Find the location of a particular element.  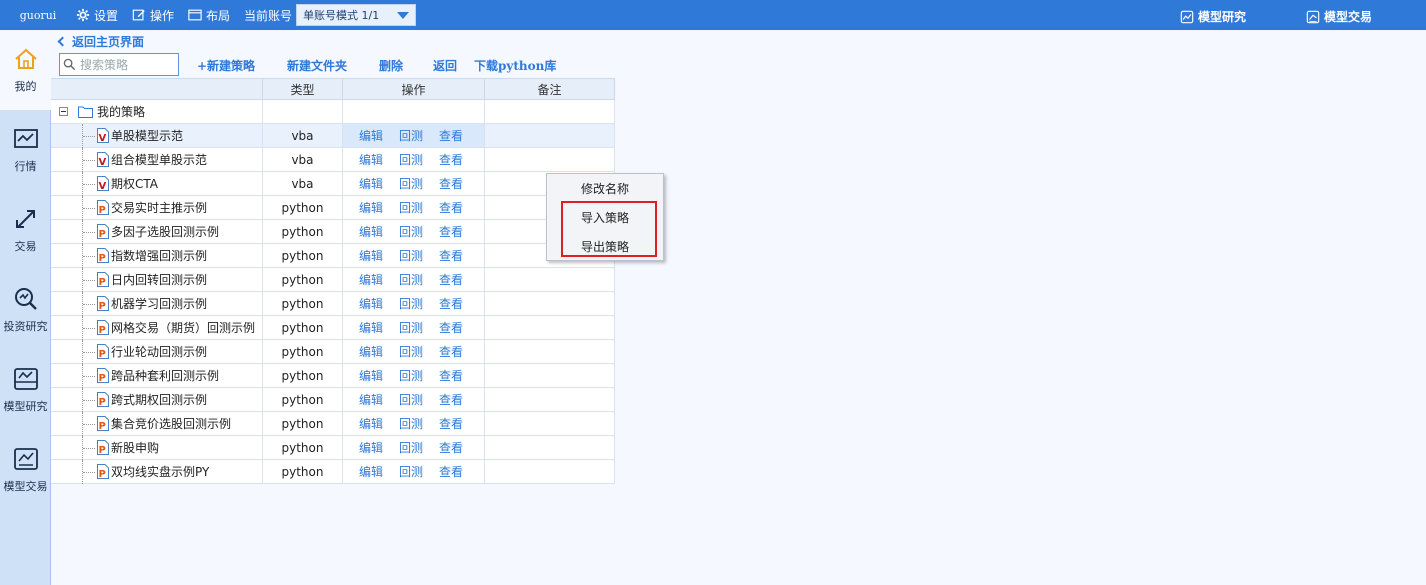

settings-menu: 设置 is located at coordinates (97, 15).